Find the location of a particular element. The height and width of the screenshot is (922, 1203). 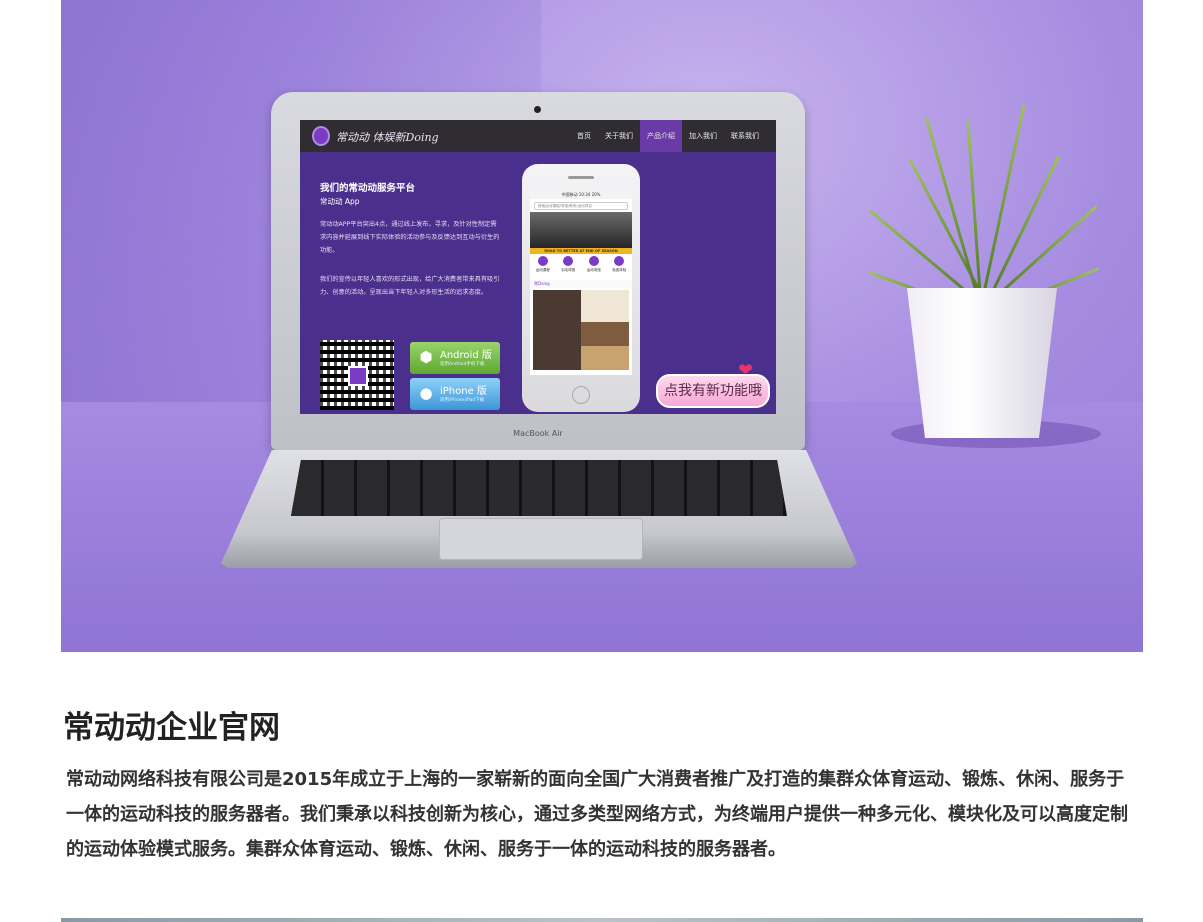

iphone-download-button: ● iPhone 版 适用iPhone/iPad下载 is located at coordinates (455, 394).